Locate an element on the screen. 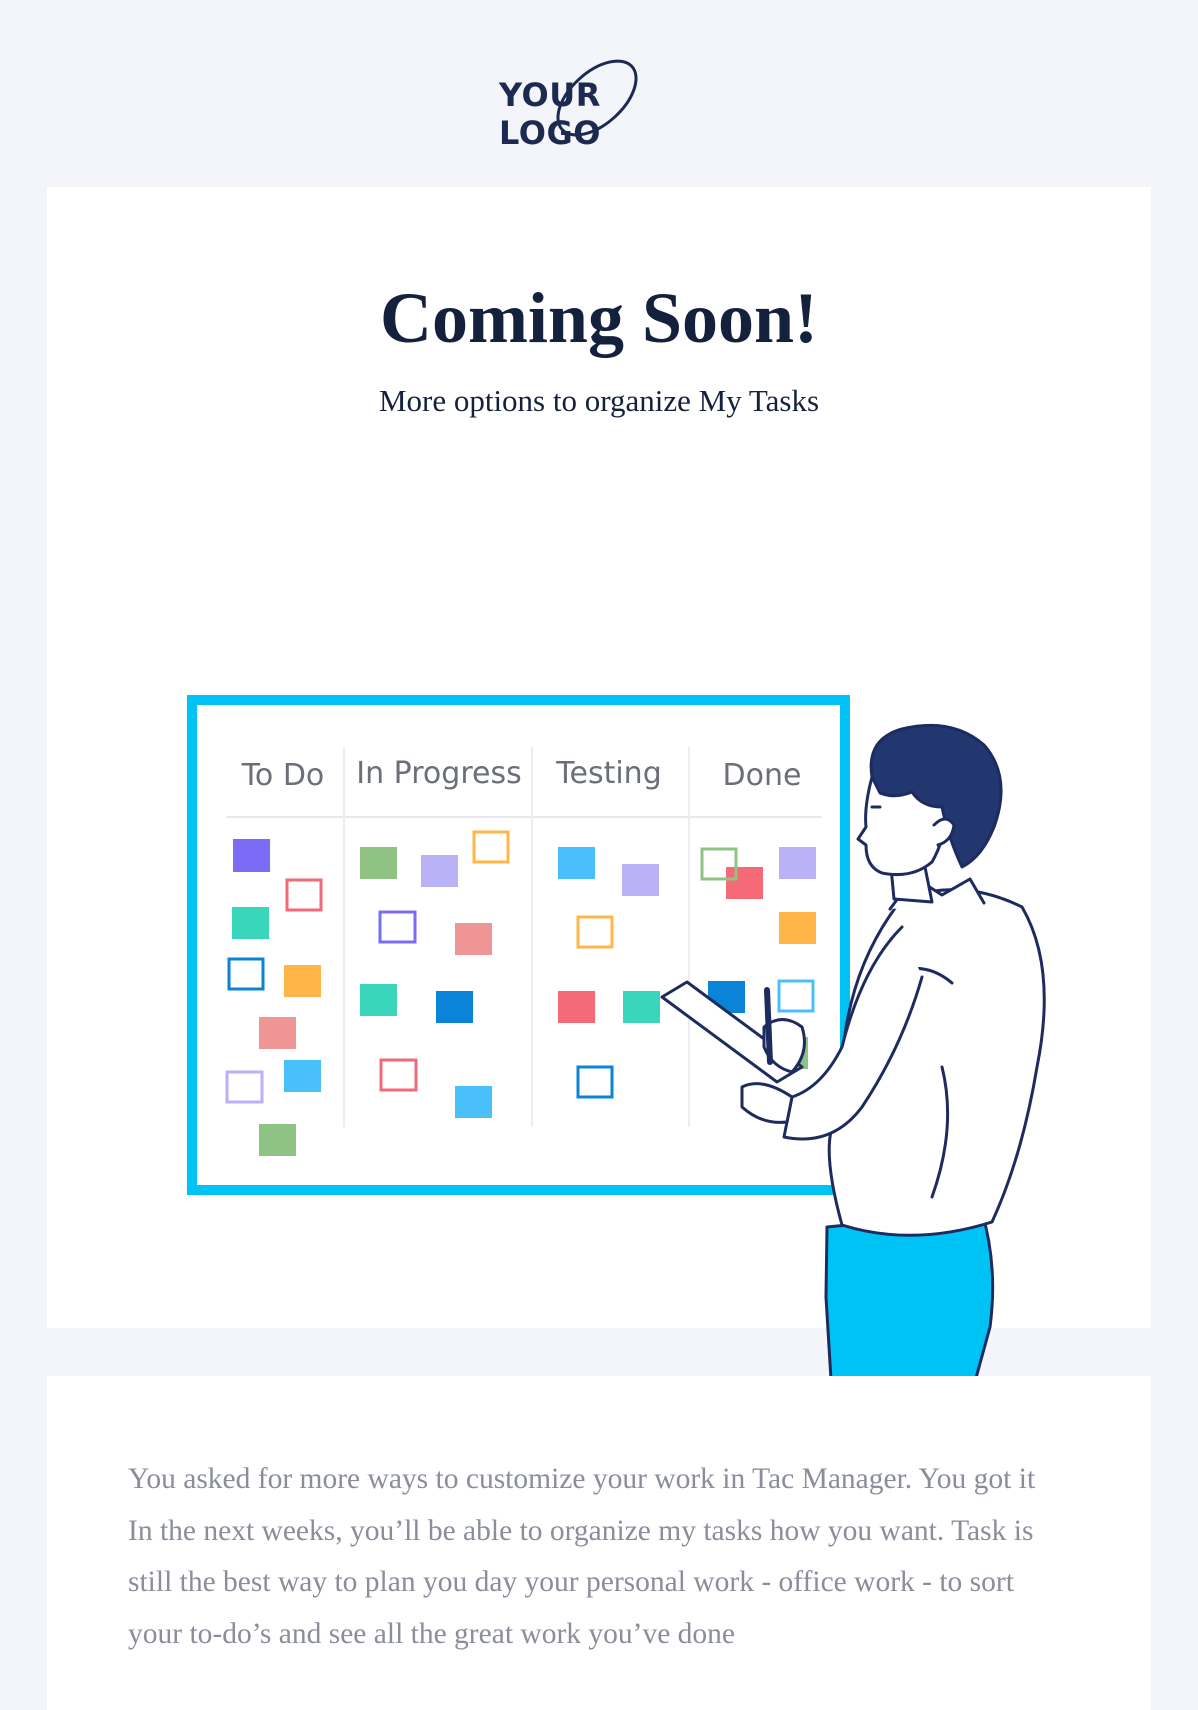  header: YOUR LOGO is located at coordinates (599, 93).